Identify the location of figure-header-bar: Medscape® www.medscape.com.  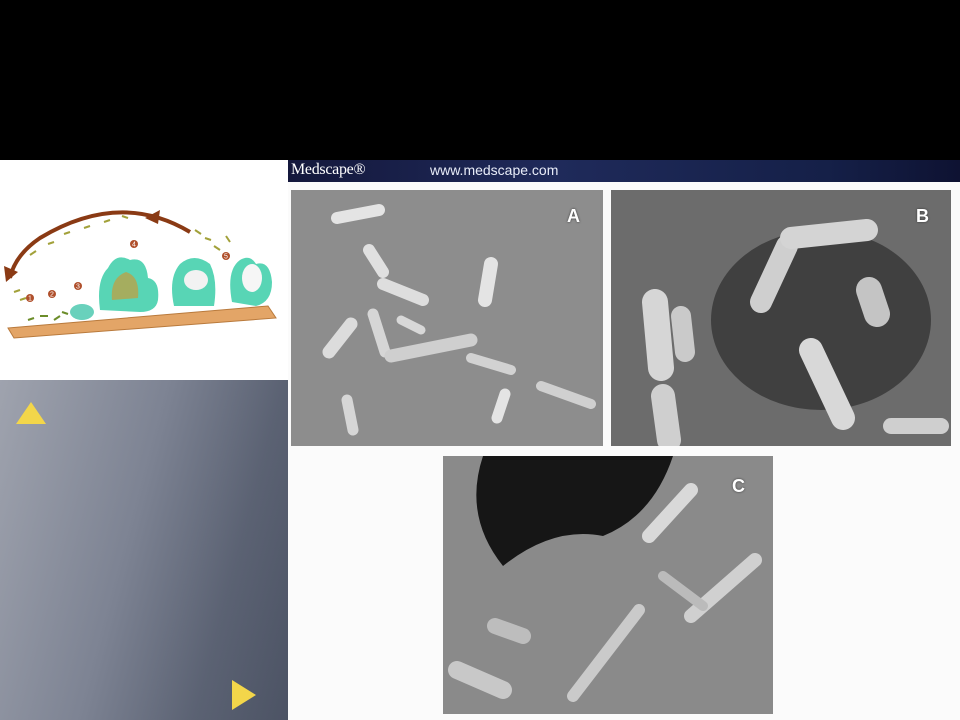
(624, 171).